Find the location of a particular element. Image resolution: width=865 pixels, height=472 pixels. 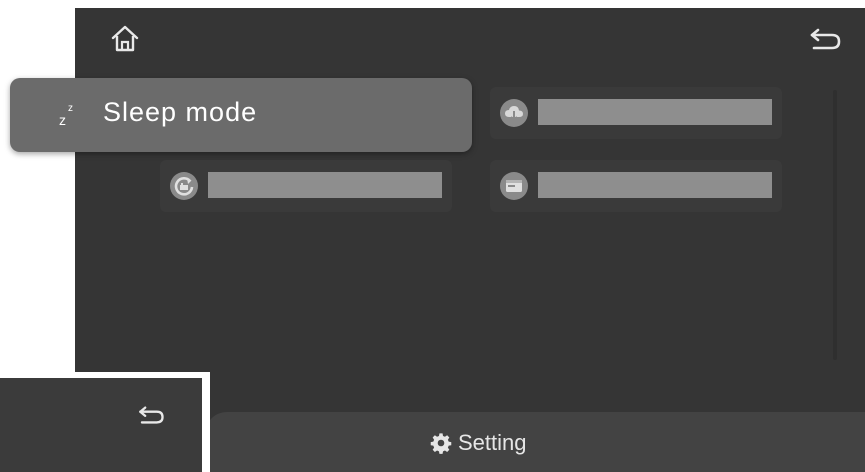

home-icon is located at coordinates (125, 39).